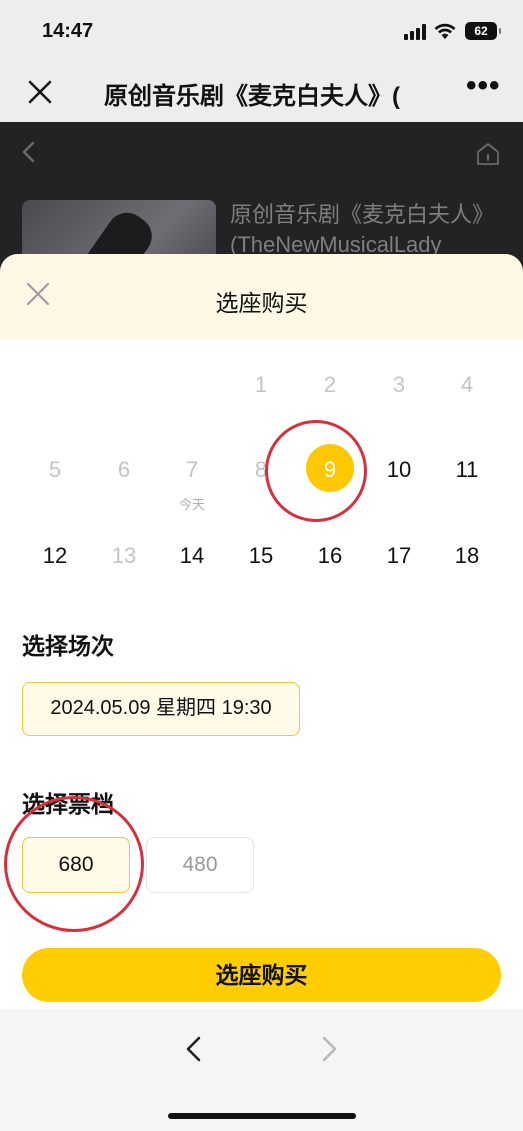 This screenshot has width=523, height=1131. What do you see at coordinates (362, 214) in the screenshot?
I see `show-title-line1: 原创音乐剧《麦克白夫人》` at bounding box center [362, 214].